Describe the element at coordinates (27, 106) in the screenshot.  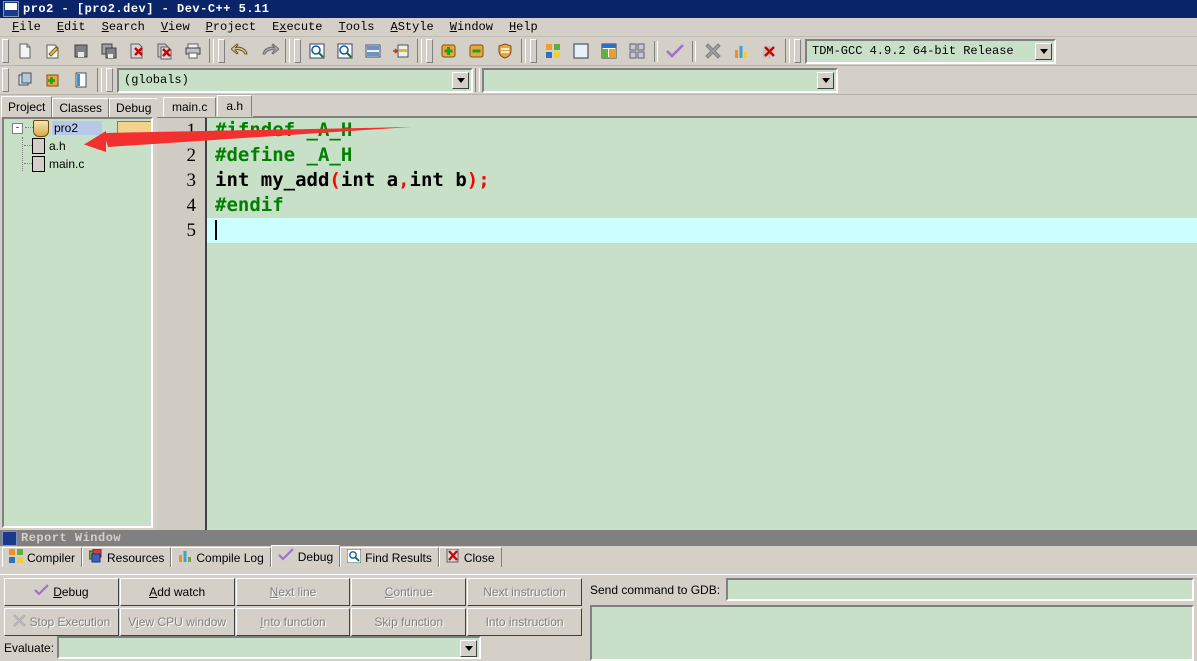
I see `tab-project: Project` at that location.